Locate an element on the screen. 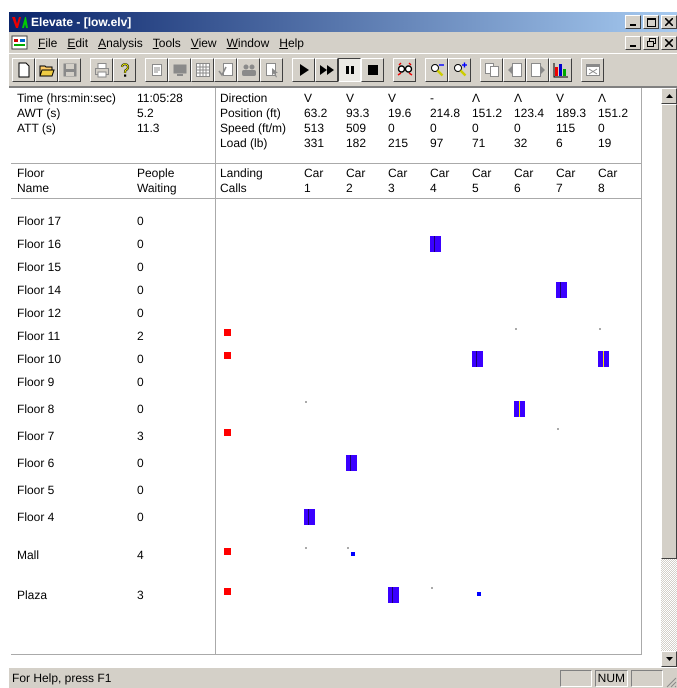 The height and width of the screenshot is (688, 677). car-stat-label: Position (ft) is located at coordinates (251, 113).